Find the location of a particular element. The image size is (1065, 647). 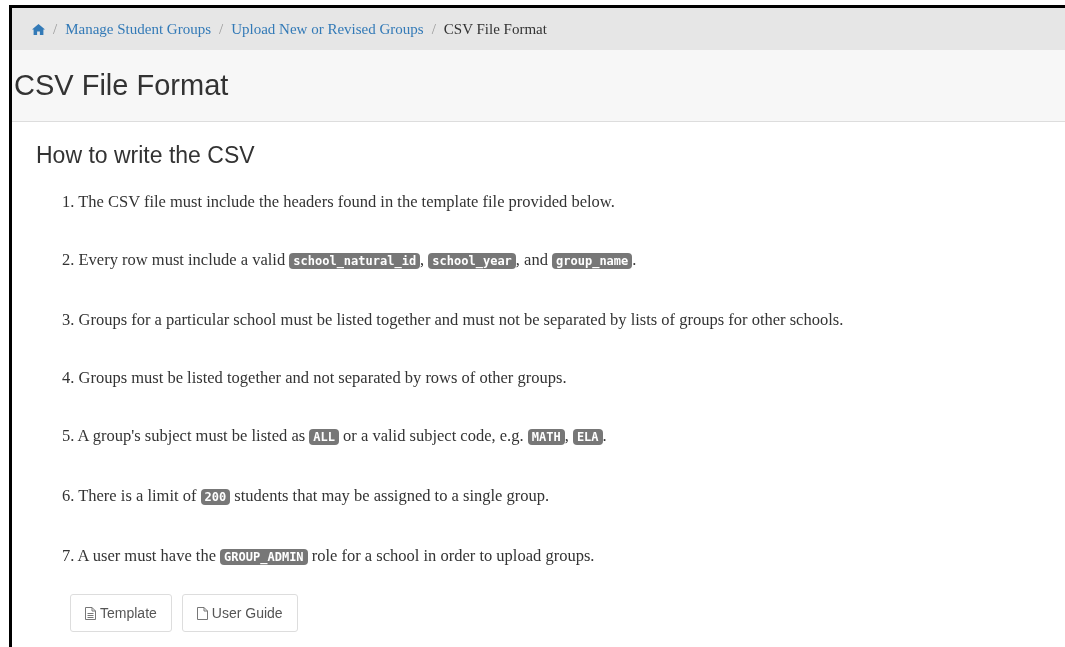

text-document-icon is located at coordinates (90, 613).